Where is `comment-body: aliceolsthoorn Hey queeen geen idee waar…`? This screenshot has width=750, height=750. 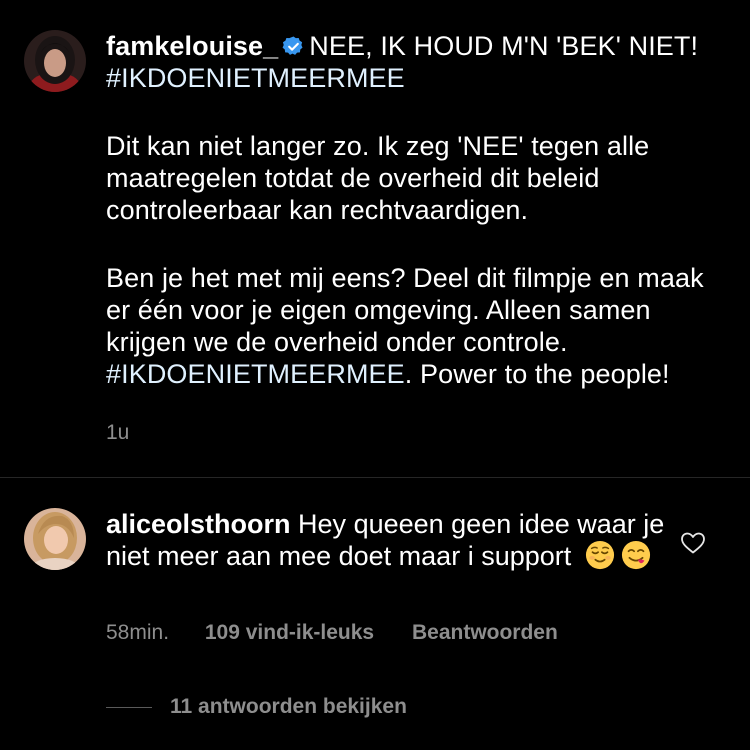 comment-body: aliceolsthoorn Hey queeen geen idee waar… is located at coordinates (386, 540).